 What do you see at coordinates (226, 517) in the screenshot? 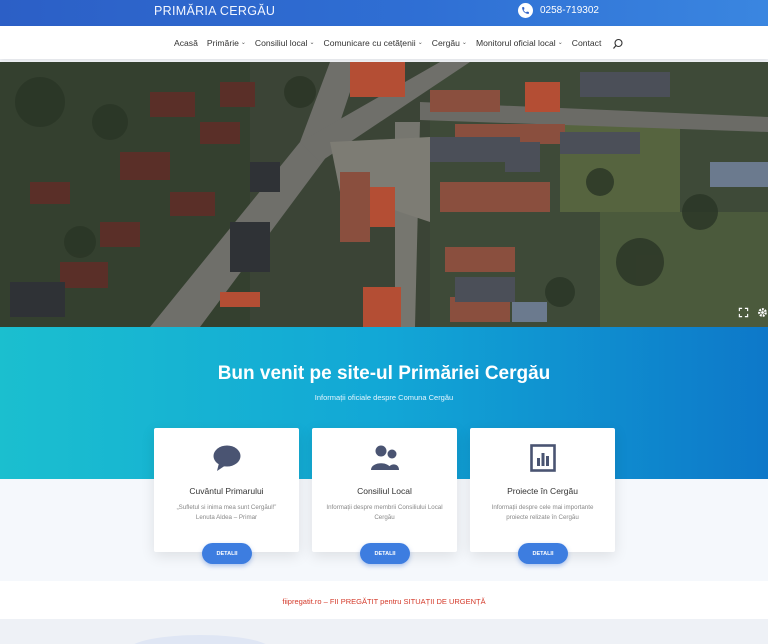
I see `card-author: Lenuta Aldea – Primar` at bounding box center [226, 517].